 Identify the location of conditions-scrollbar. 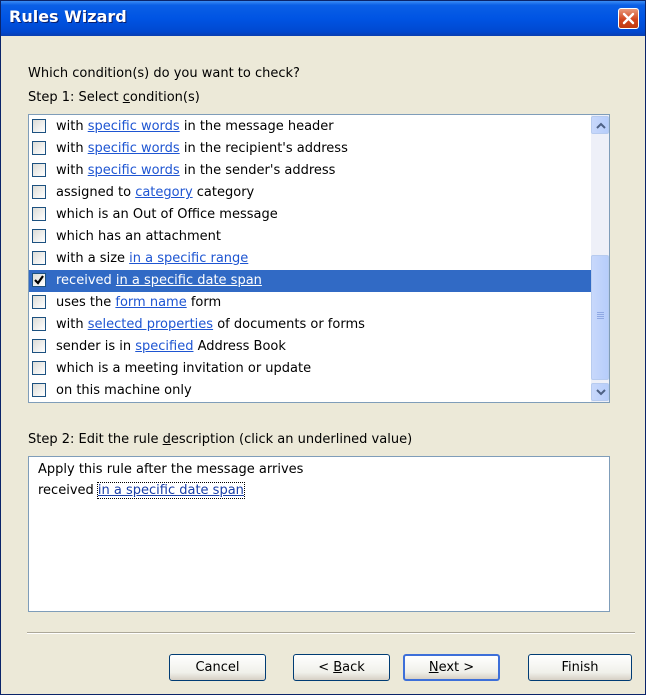
(600, 258).